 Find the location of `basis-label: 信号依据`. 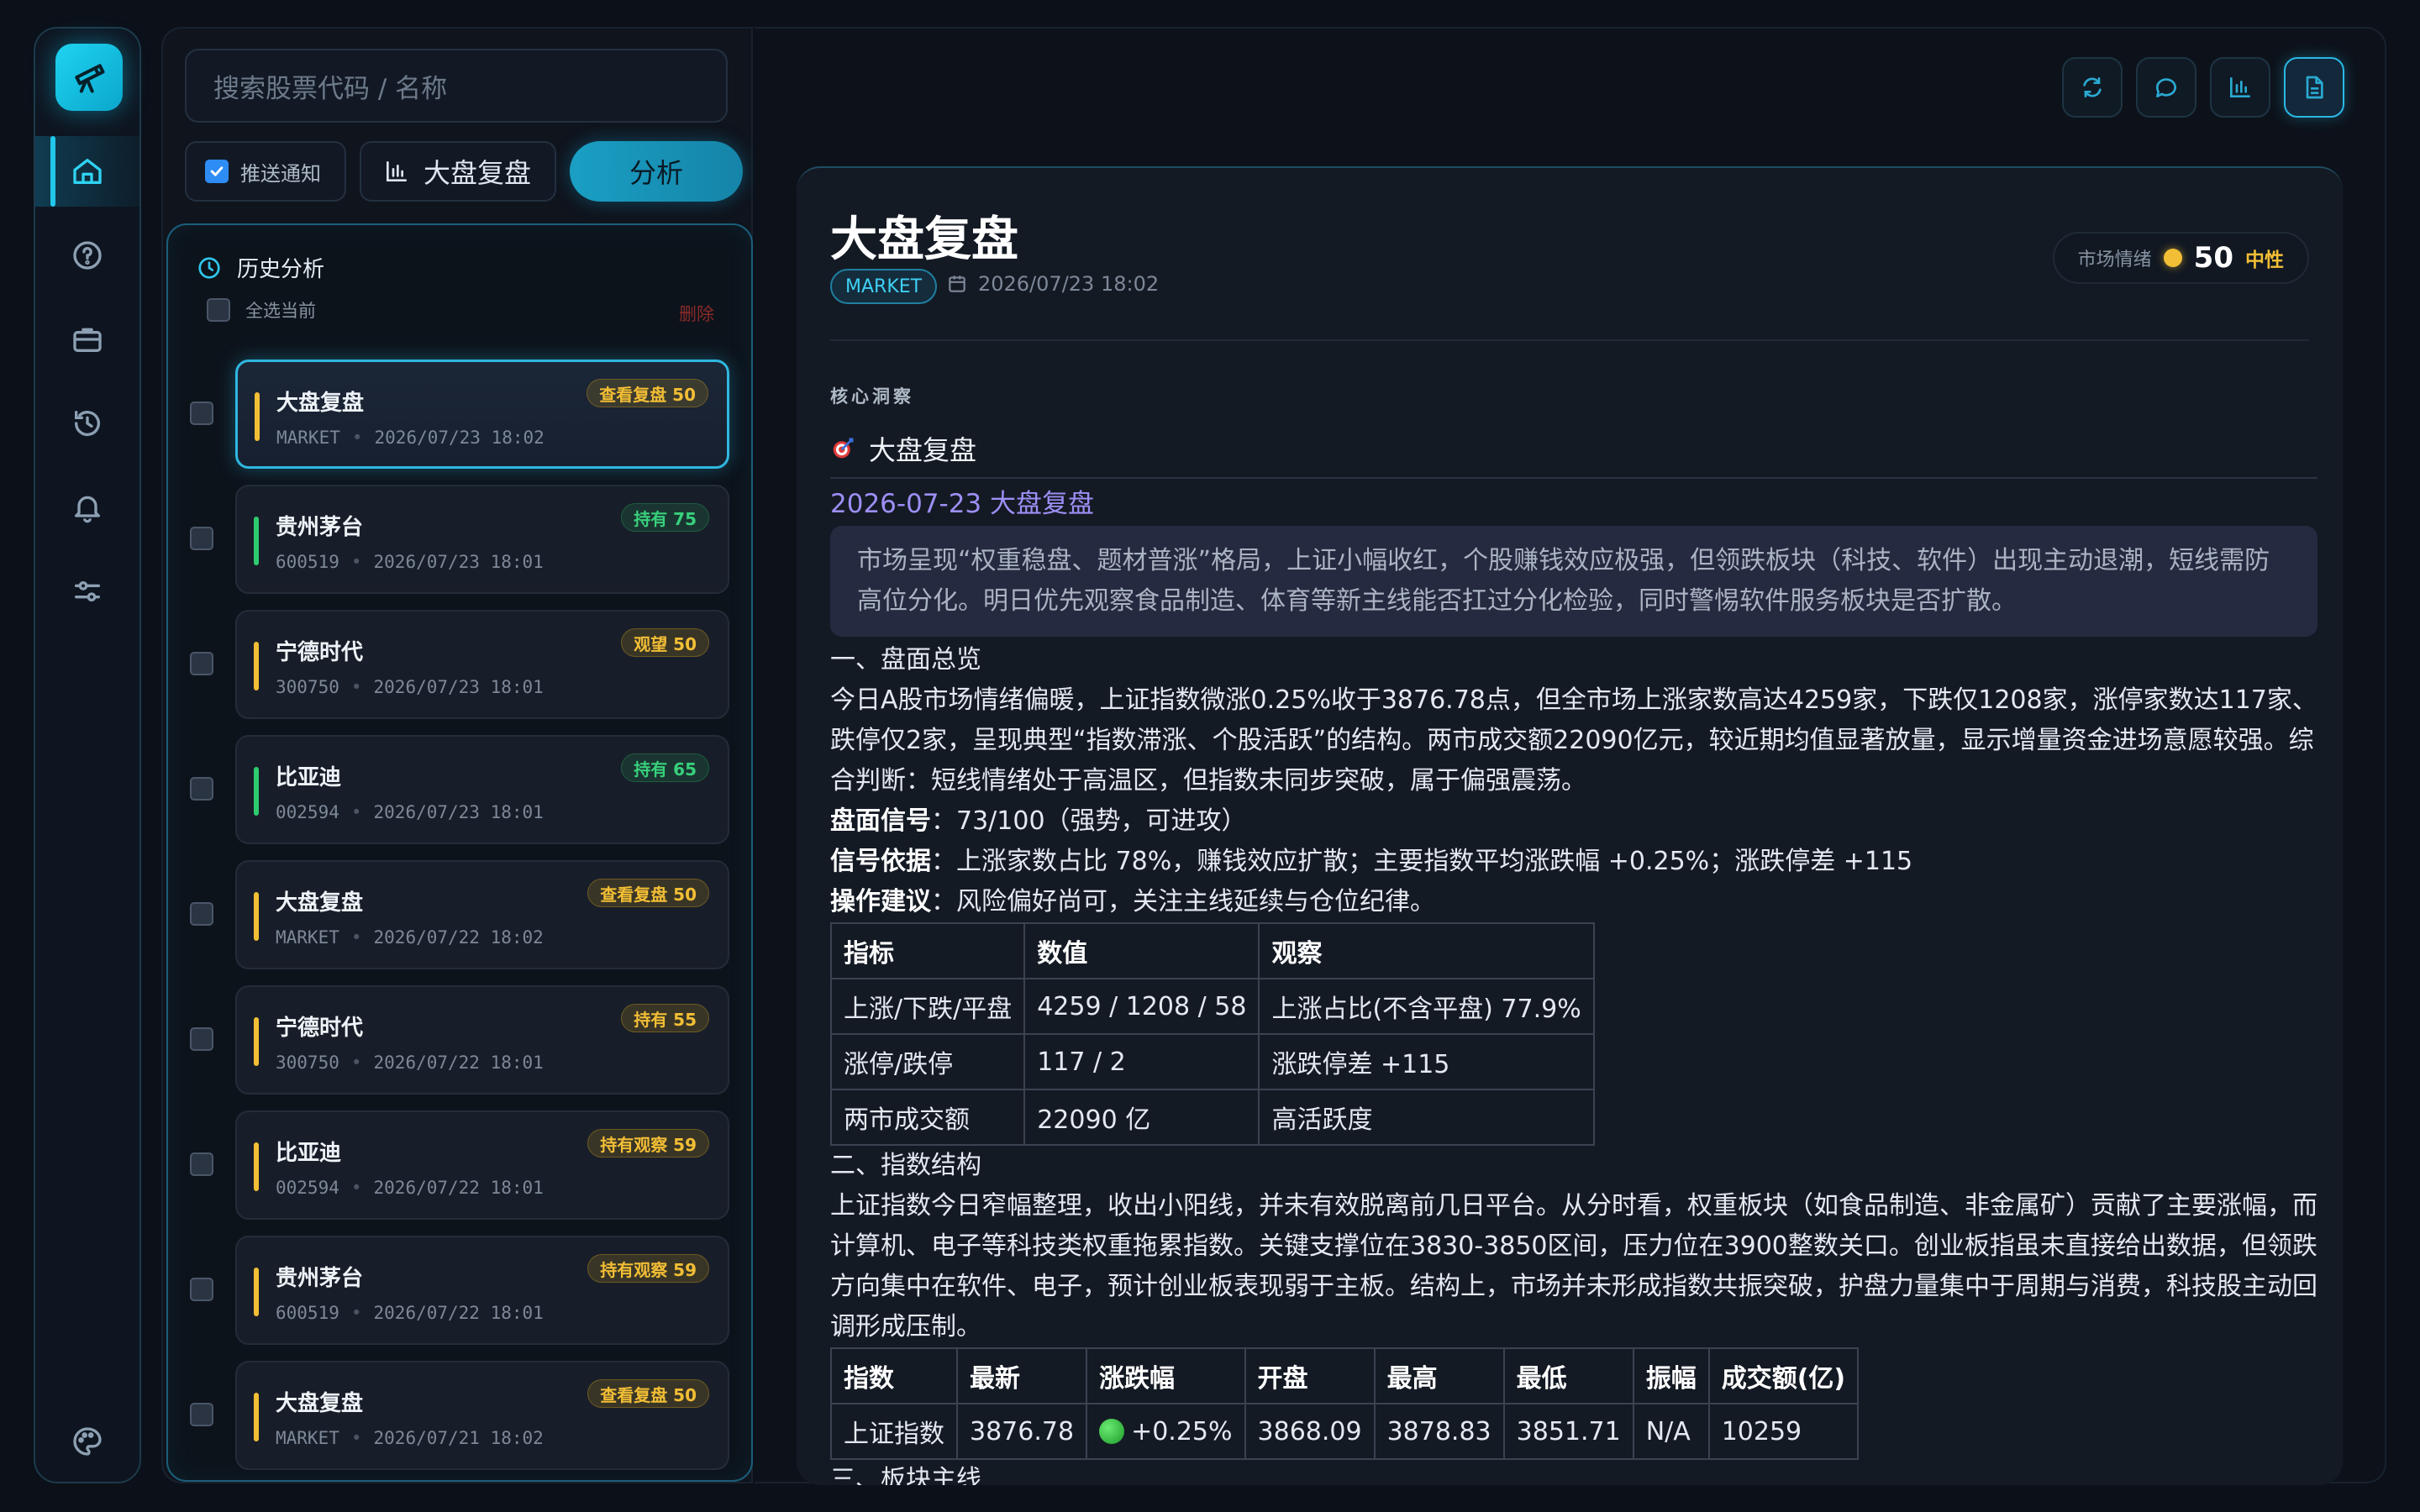

basis-label: 信号依据 is located at coordinates (880, 861).